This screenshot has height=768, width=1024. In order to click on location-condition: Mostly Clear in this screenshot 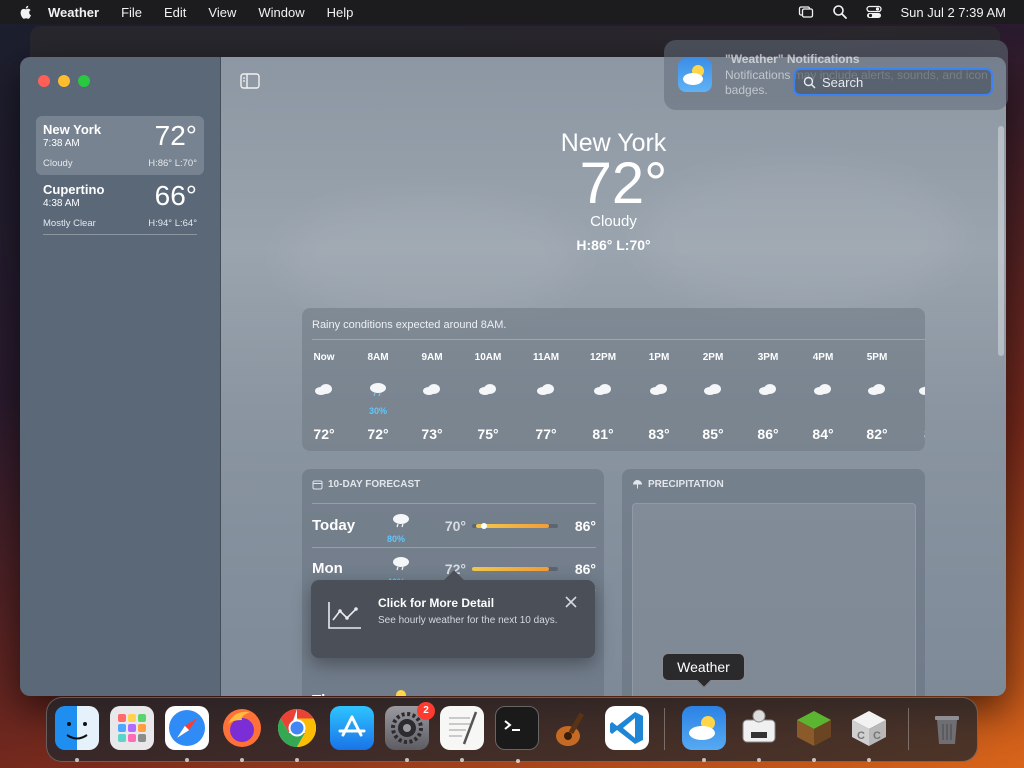, I will do `click(69, 223)`.